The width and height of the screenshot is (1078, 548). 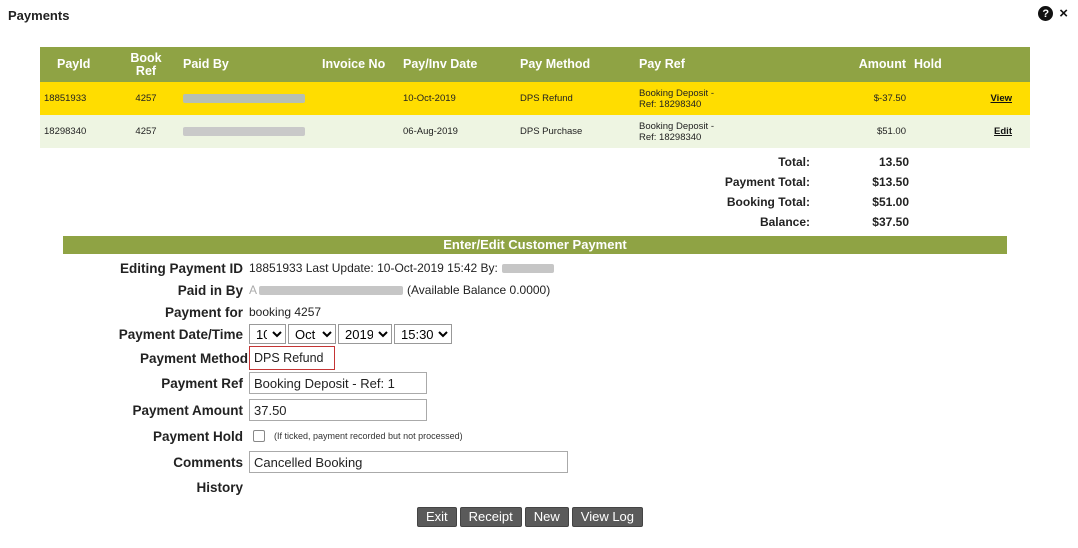 I want to click on new-button: New, so click(x=546, y=517).